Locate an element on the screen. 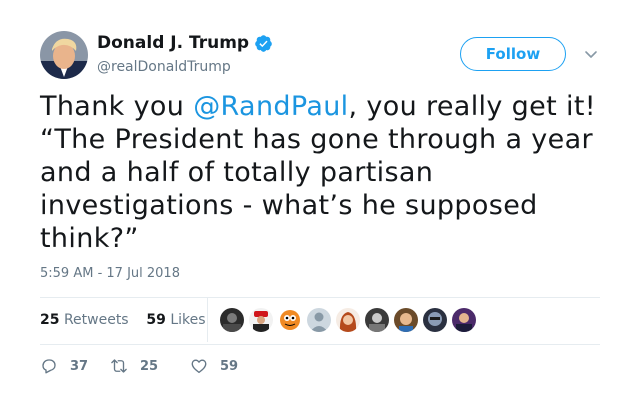 The height and width of the screenshot is (406, 640). follow-button: Follow is located at coordinates (513, 54).